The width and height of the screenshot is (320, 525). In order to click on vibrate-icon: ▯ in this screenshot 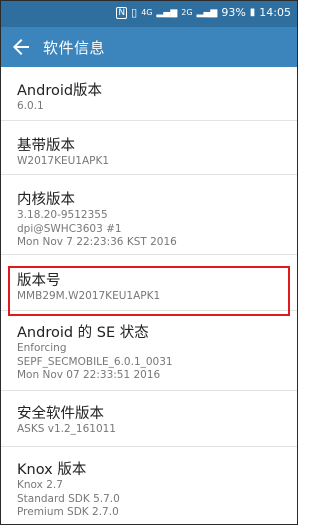, I will do `click(134, 12)`.